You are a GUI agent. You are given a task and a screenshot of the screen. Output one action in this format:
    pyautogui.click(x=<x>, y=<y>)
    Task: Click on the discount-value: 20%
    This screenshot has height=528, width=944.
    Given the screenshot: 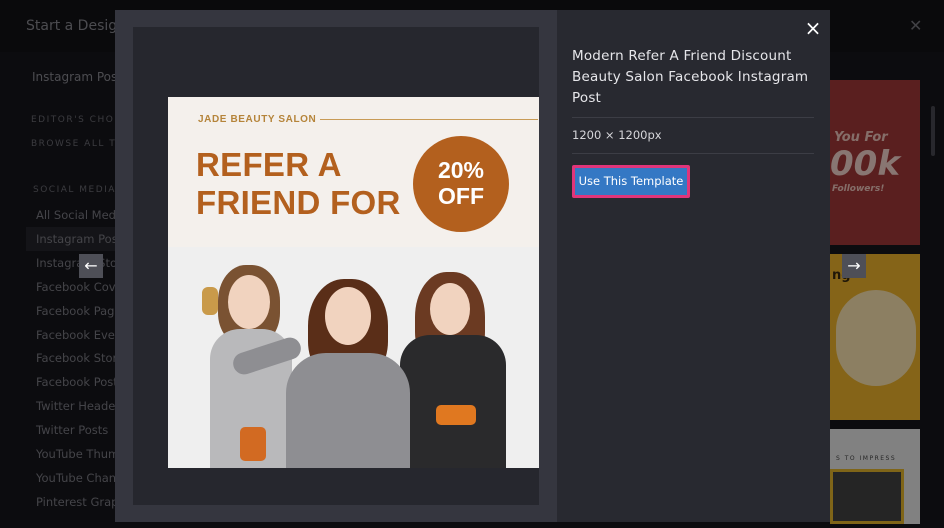 What is the action you would take?
    pyautogui.click(x=461, y=170)
    